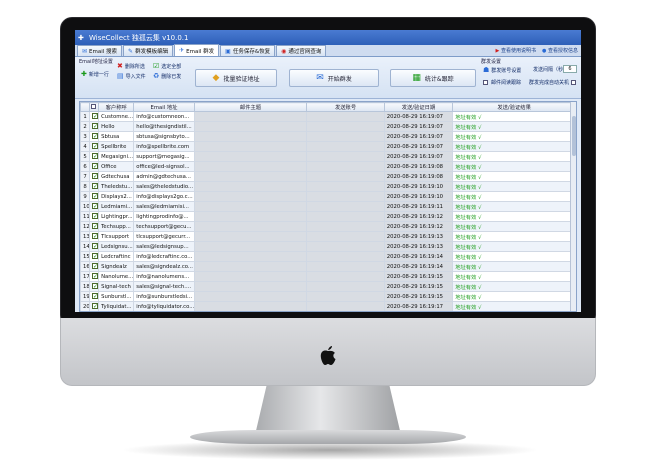  I want to click on col-header-account: 发送账号, so click(345, 107).